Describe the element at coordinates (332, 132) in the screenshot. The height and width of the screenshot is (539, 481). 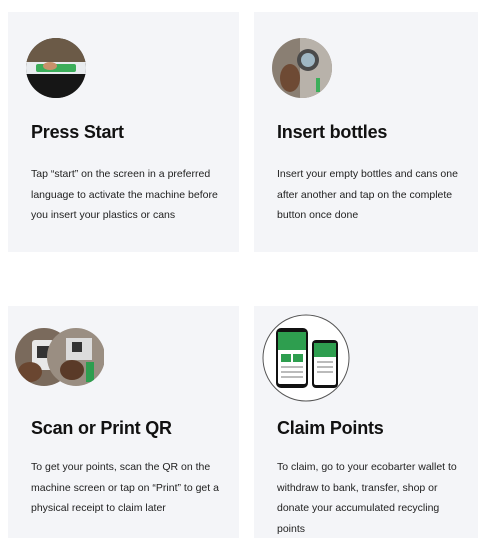
I see `step-title: Insert bottles` at that location.